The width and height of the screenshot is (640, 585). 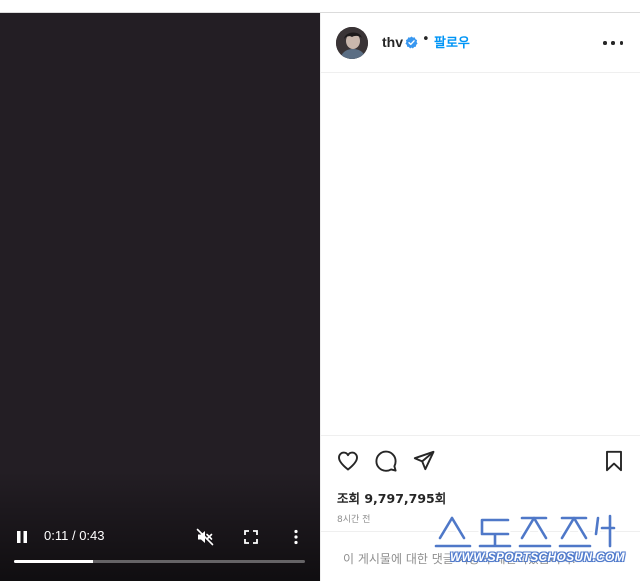 I want to click on share-button, so click(x=424, y=461).